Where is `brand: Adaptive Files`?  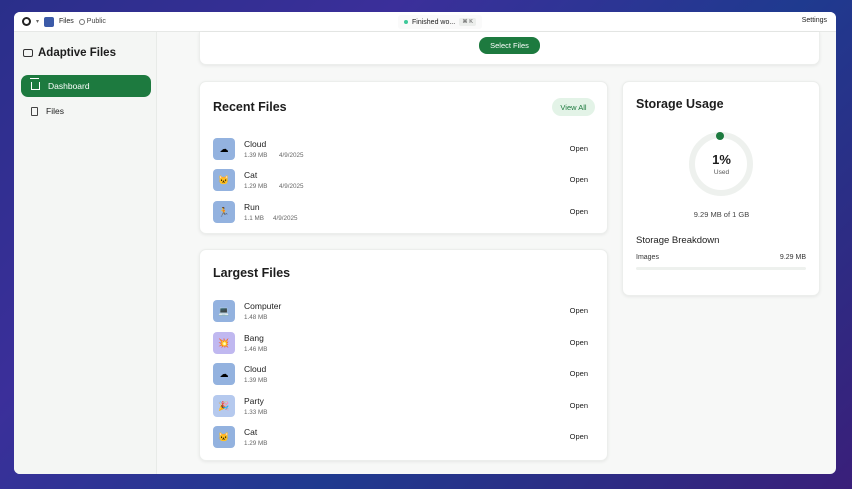
brand: Adaptive Files is located at coordinates (69, 53).